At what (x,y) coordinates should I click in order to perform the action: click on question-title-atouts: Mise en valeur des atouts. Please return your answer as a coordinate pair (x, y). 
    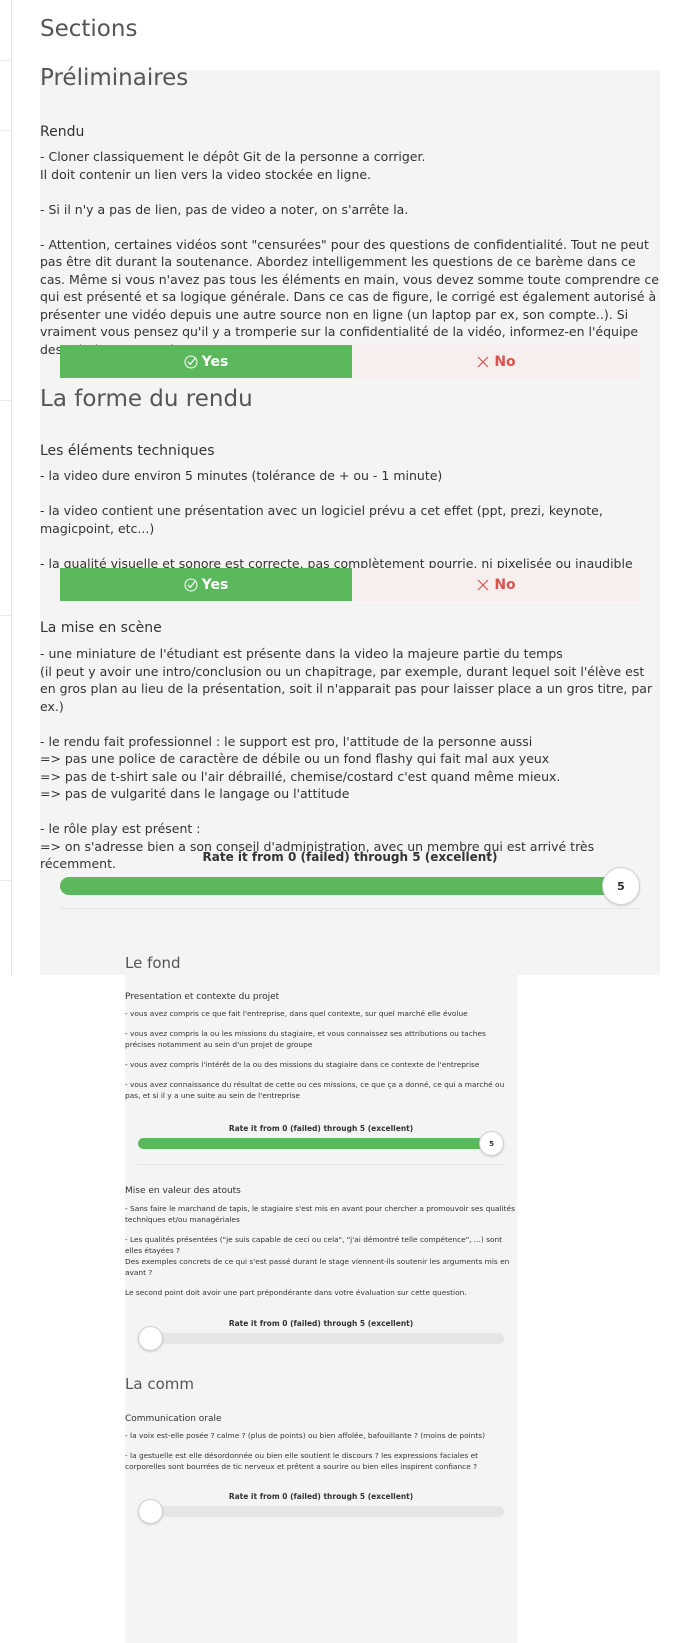
    Looking at the image, I should click on (183, 1191).